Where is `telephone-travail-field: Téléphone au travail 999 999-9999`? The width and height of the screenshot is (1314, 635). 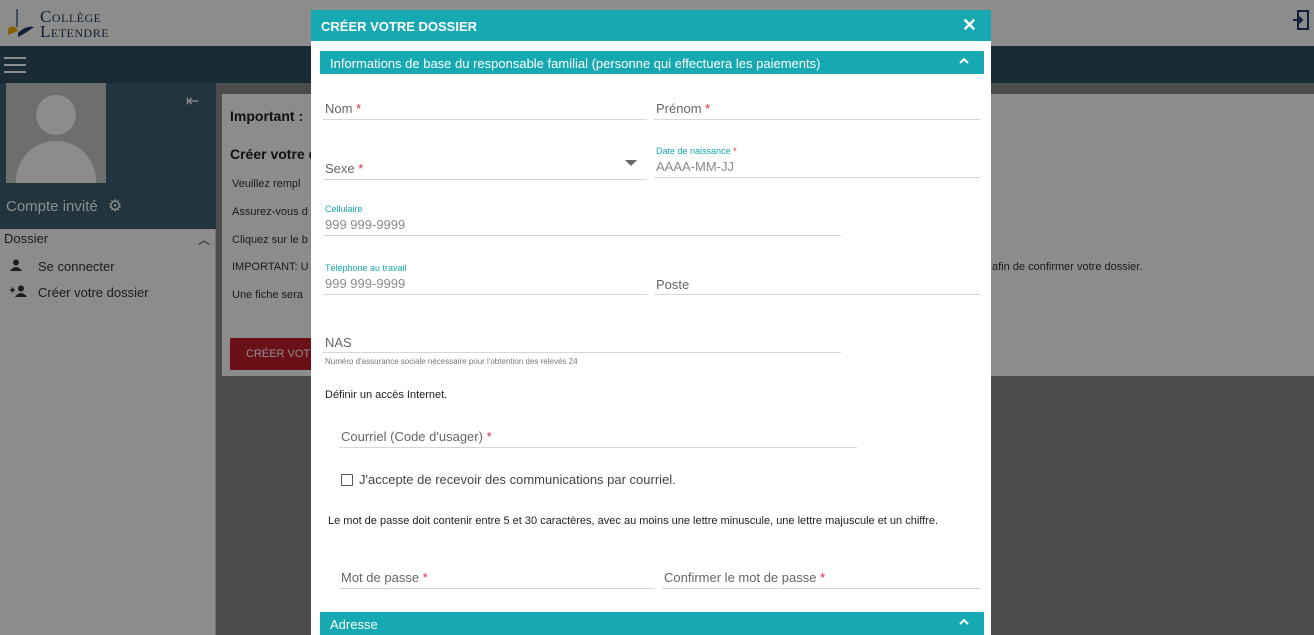 telephone-travail-field: Téléphone au travail 999 999-9999 is located at coordinates (485, 279).